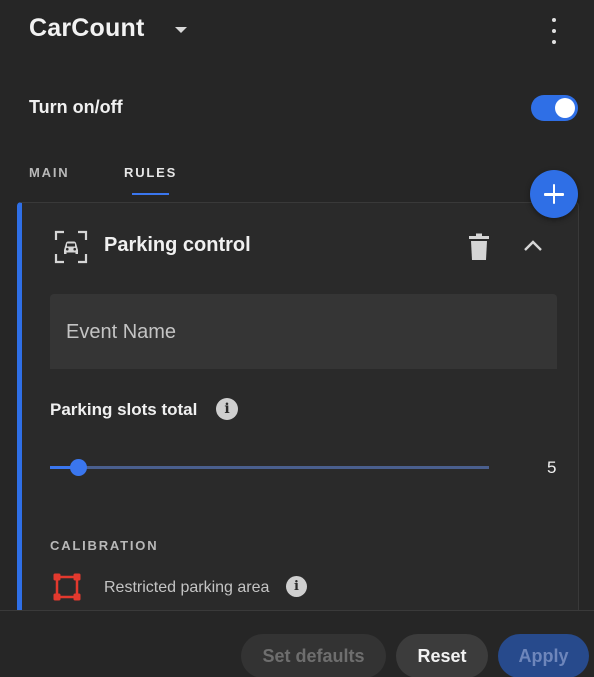 This screenshot has height=677, width=594. I want to click on add-rule-button, so click(554, 194).